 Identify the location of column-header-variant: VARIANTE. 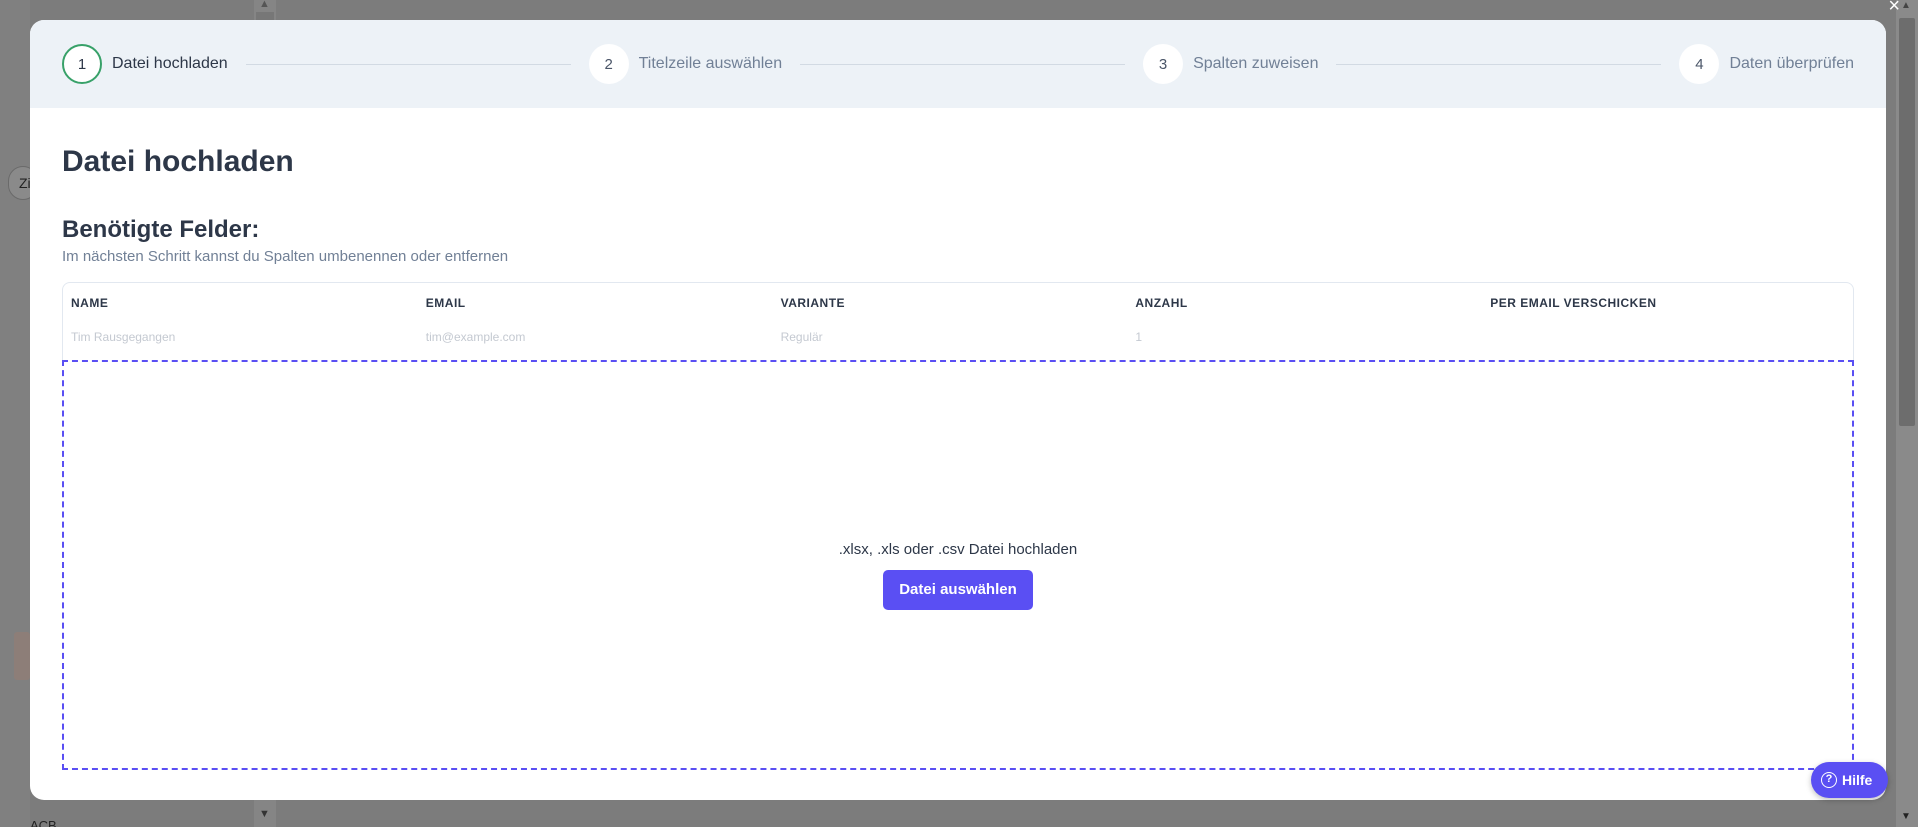
(813, 303).